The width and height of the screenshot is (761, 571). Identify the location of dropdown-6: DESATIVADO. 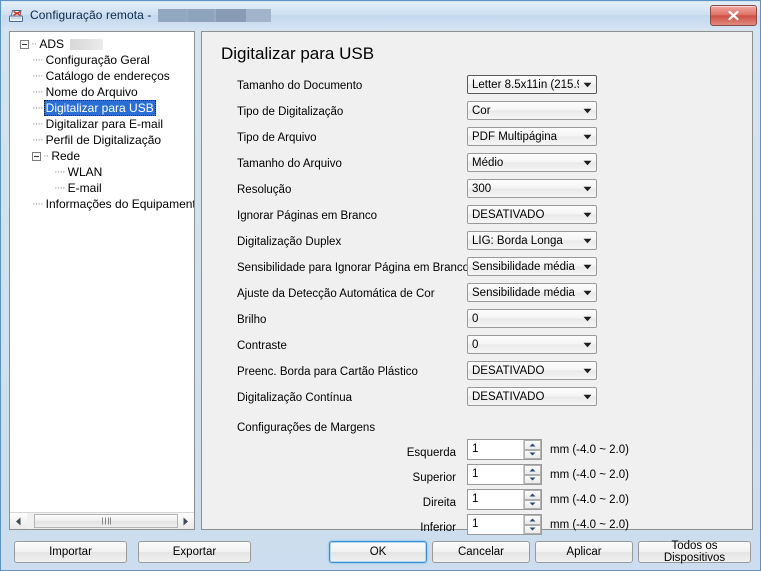
(532, 214).